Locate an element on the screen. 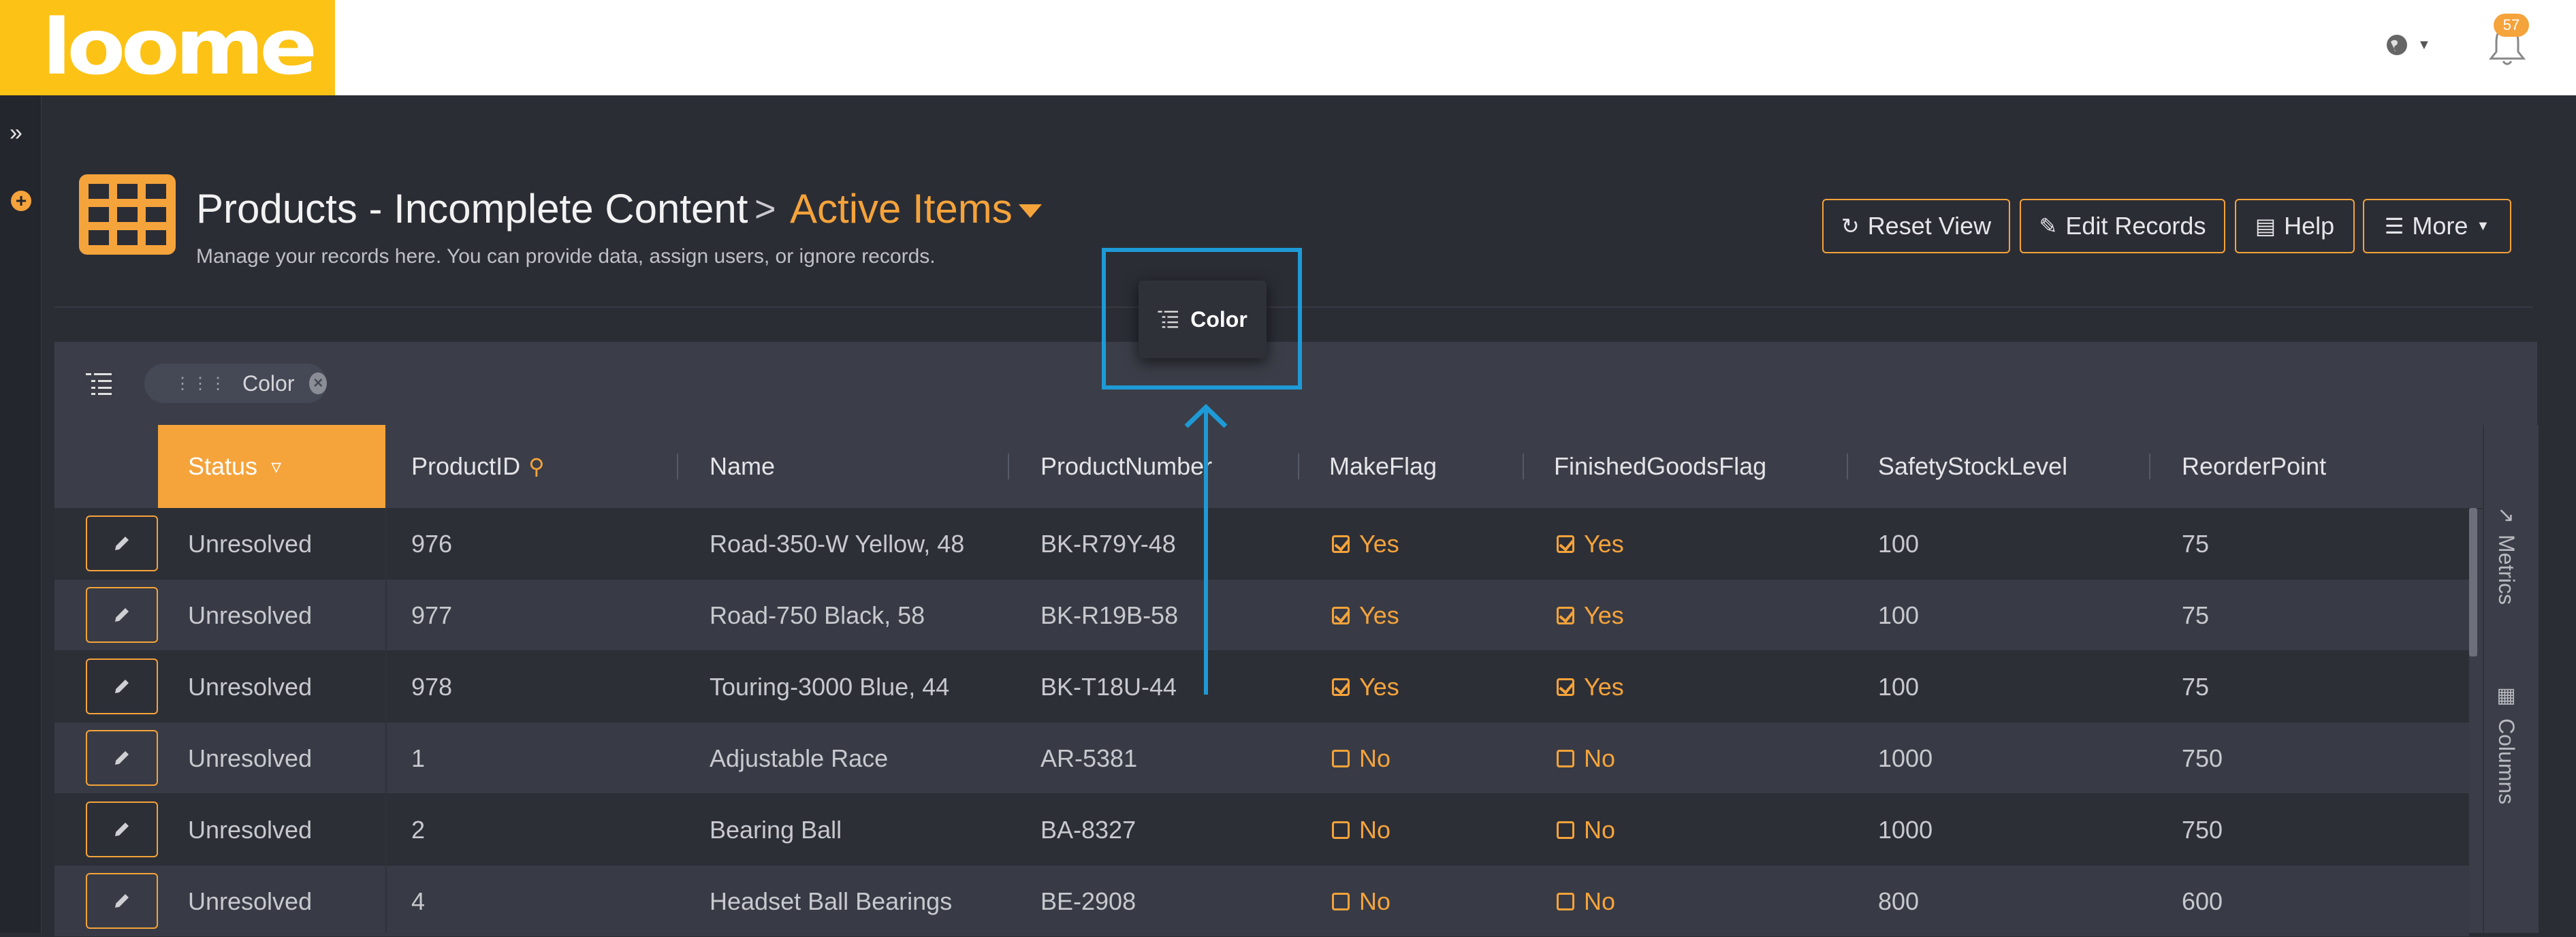 This screenshot has width=2576, height=937. logo: loome is located at coordinates (167, 48).